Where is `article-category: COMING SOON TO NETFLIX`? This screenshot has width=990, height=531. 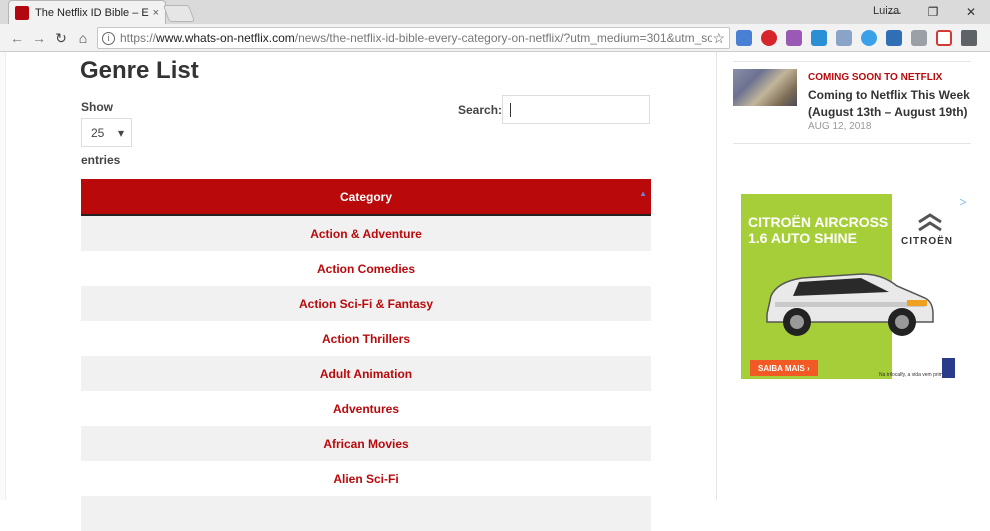
article-category: COMING SOON TO NETFLIX is located at coordinates (875, 77).